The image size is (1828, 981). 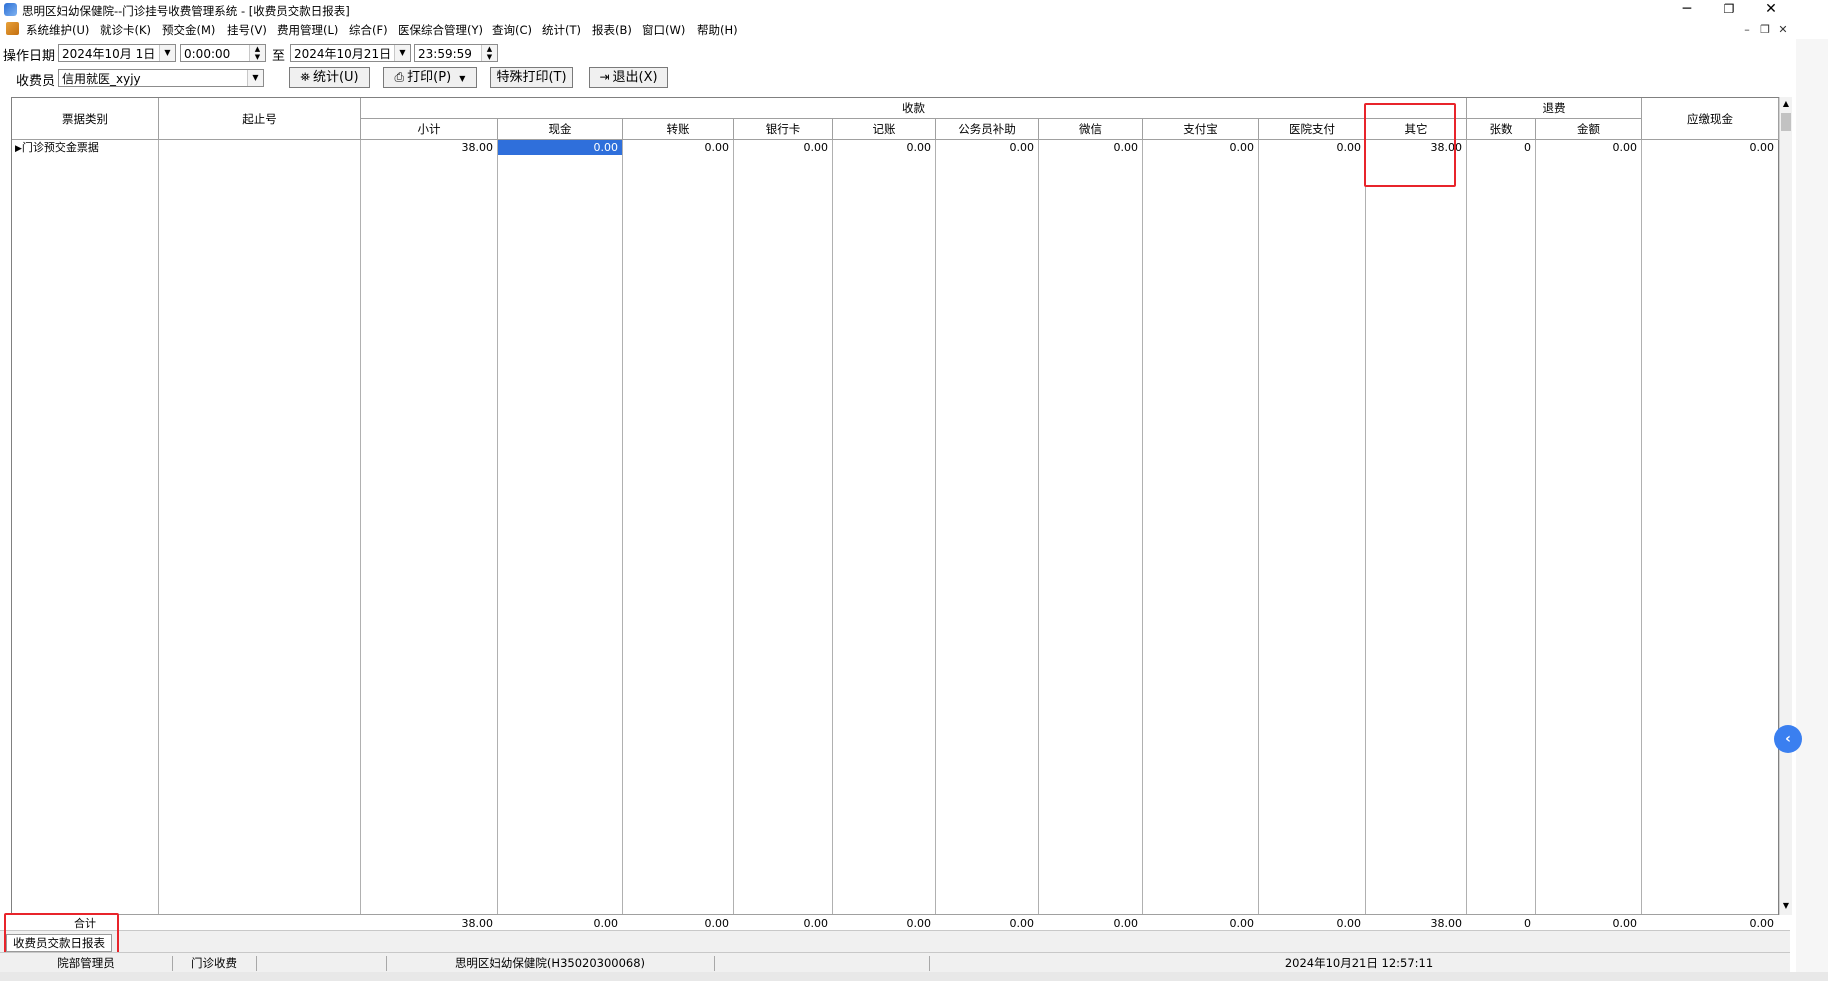 What do you see at coordinates (1786, 122) in the screenshot?
I see `scroll-thumb` at bounding box center [1786, 122].